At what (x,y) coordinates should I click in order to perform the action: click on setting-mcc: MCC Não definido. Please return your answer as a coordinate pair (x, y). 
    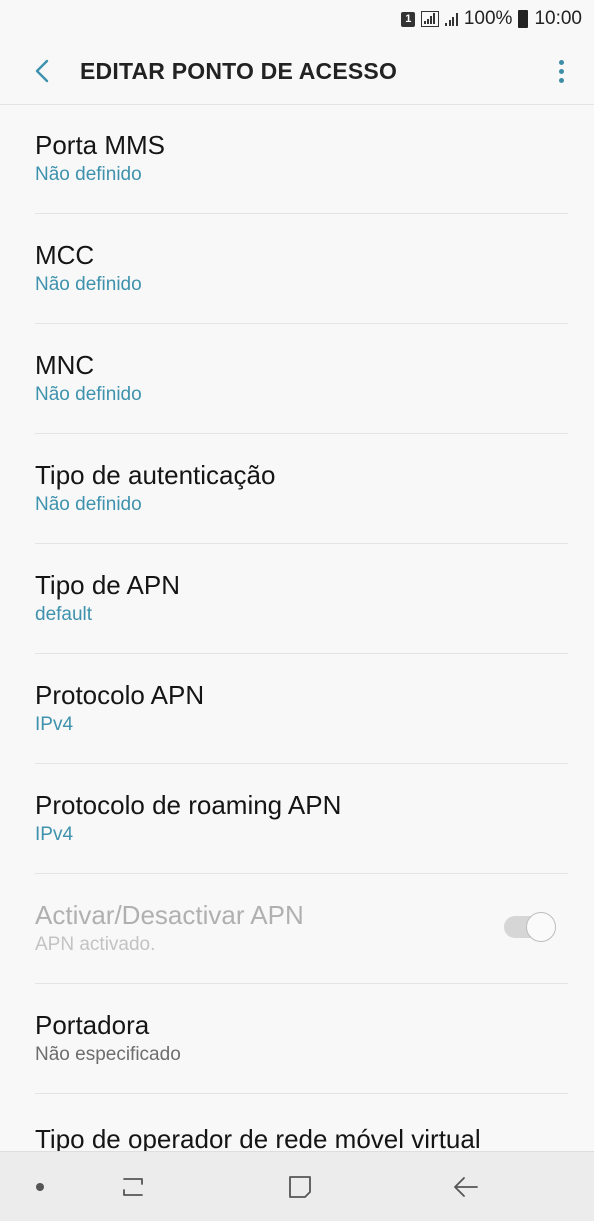
    Looking at the image, I should click on (301, 269).